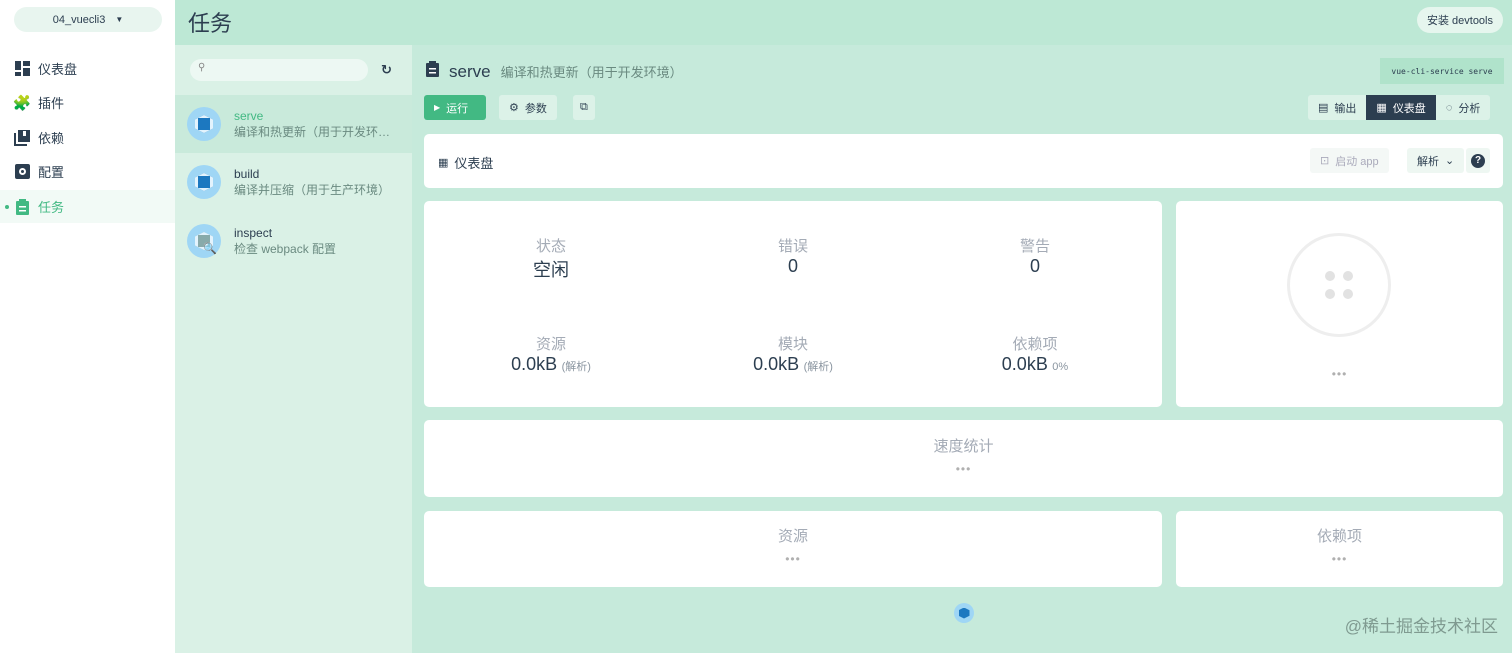 Image resolution: width=1512 pixels, height=653 pixels. I want to click on tab-label: 分析, so click(1469, 108).